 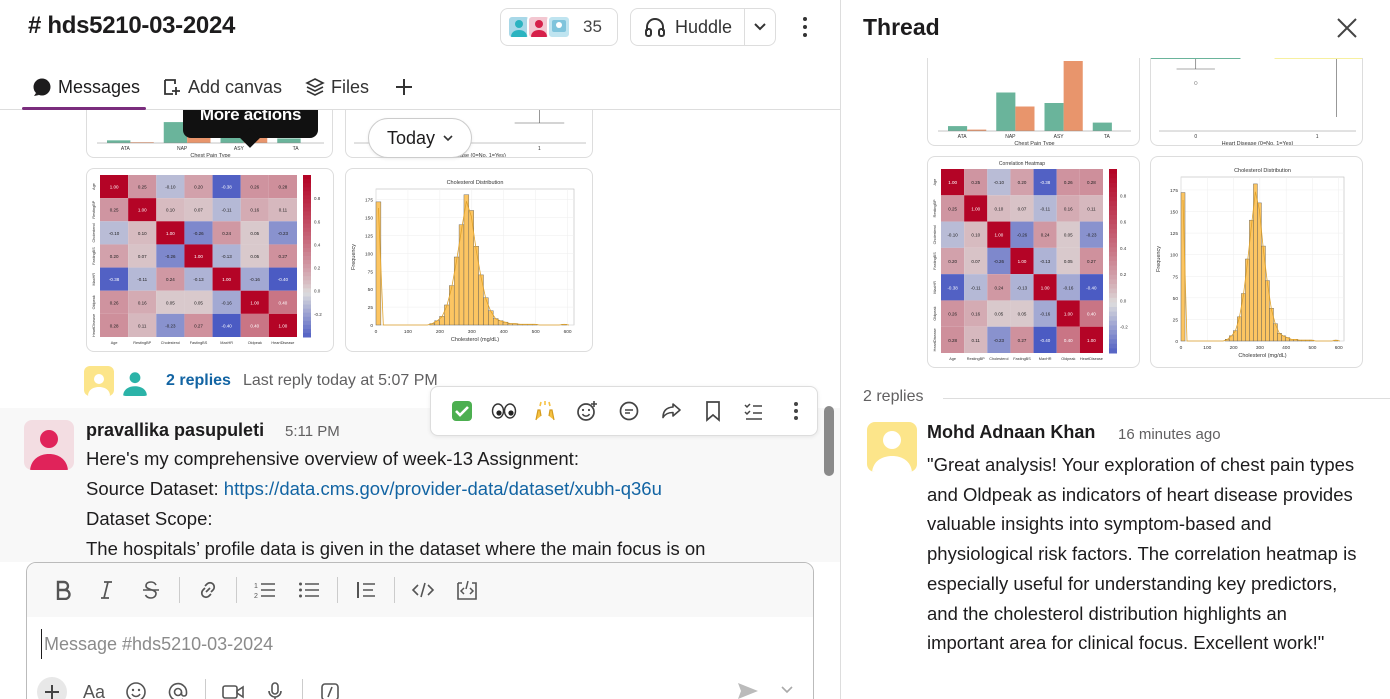 I want to click on check-reaction-button, so click(x=462, y=411).